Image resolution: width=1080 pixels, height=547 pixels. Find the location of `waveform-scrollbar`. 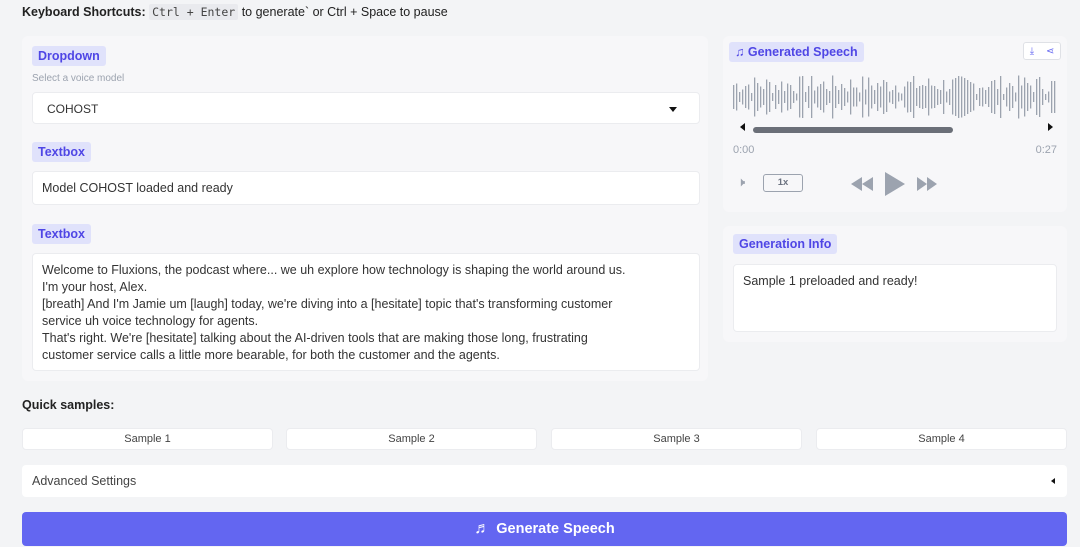

waveform-scrollbar is located at coordinates (853, 130).